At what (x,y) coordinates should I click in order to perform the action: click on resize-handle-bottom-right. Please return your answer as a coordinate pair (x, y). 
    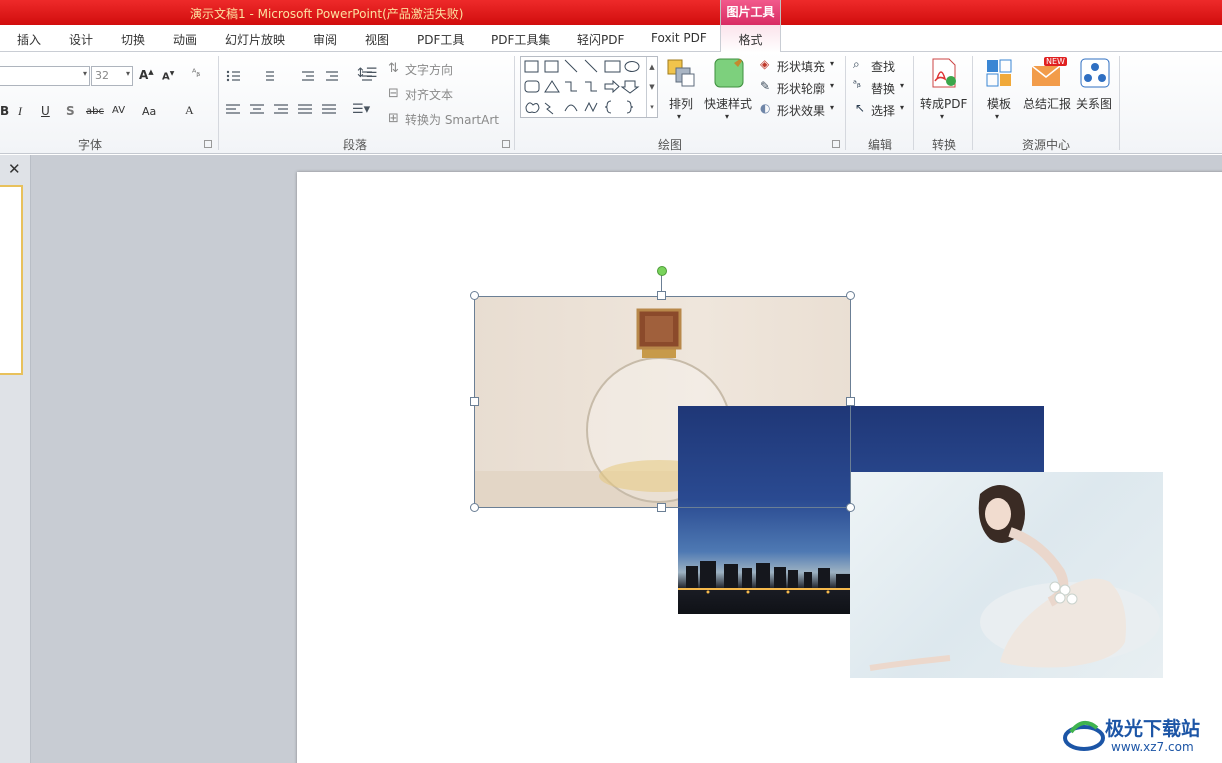
    Looking at the image, I should click on (850, 507).